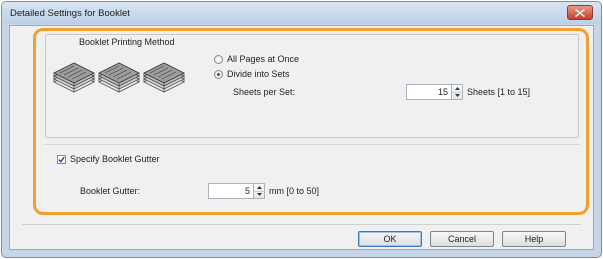  I want to click on checkmark-icon, so click(61, 159).